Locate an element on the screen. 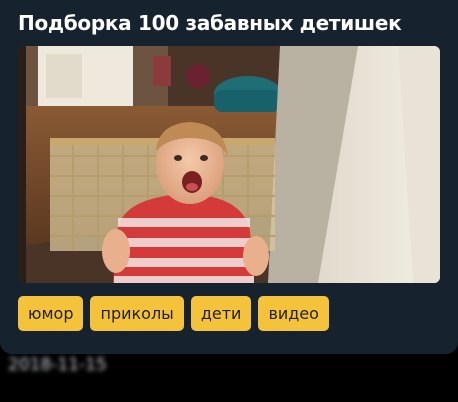 This screenshot has height=402, width=458. post-title: Подборка 100 забавных детишек is located at coordinates (210, 23).